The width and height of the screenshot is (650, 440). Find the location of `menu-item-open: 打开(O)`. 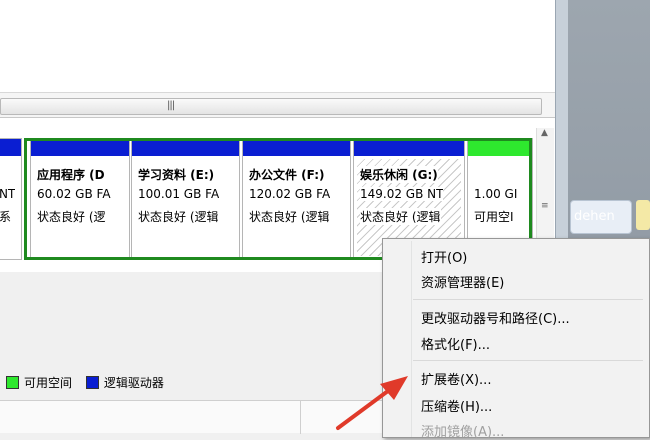

menu-item-open: 打开(O) is located at coordinates (444, 256).